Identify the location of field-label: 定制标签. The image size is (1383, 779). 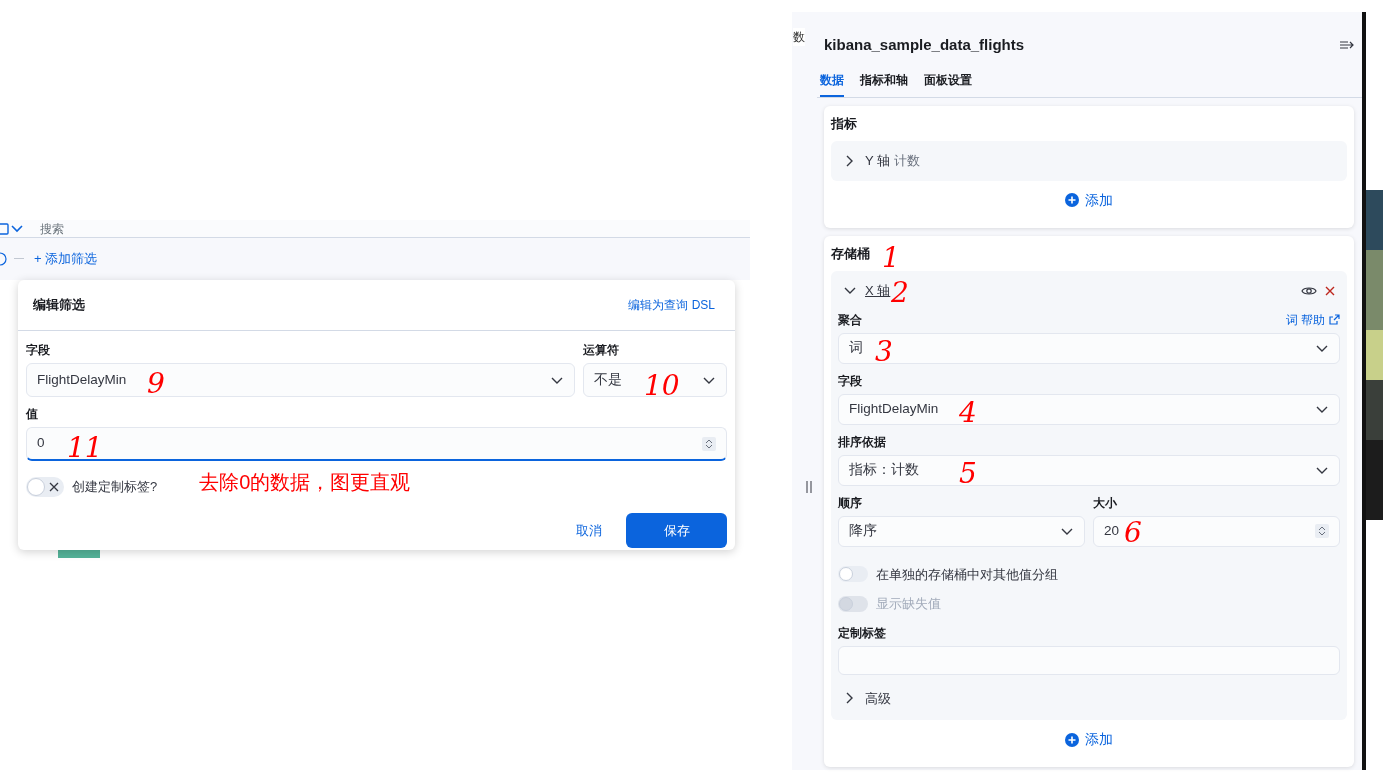
(862, 633).